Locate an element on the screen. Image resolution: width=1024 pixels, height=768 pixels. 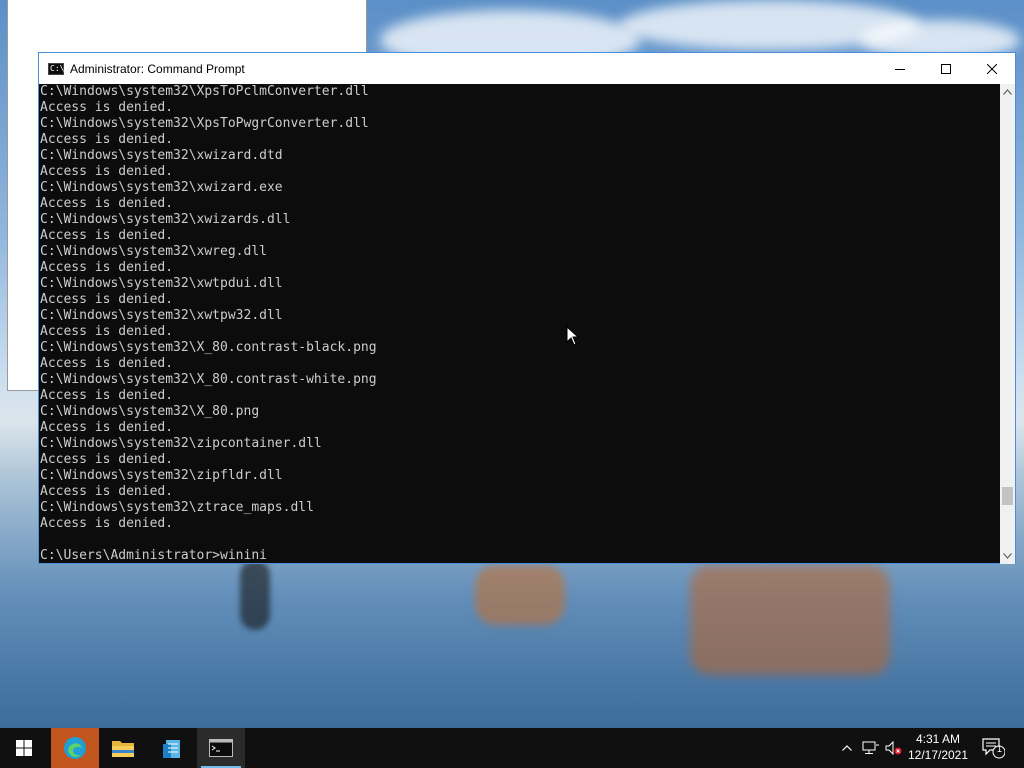
taskbar-file-explorer is located at coordinates (123, 748).